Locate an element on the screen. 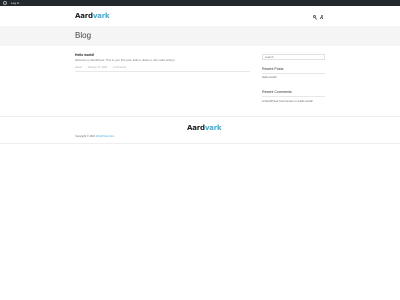  footer-logo: Aardvark is located at coordinates (204, 128).